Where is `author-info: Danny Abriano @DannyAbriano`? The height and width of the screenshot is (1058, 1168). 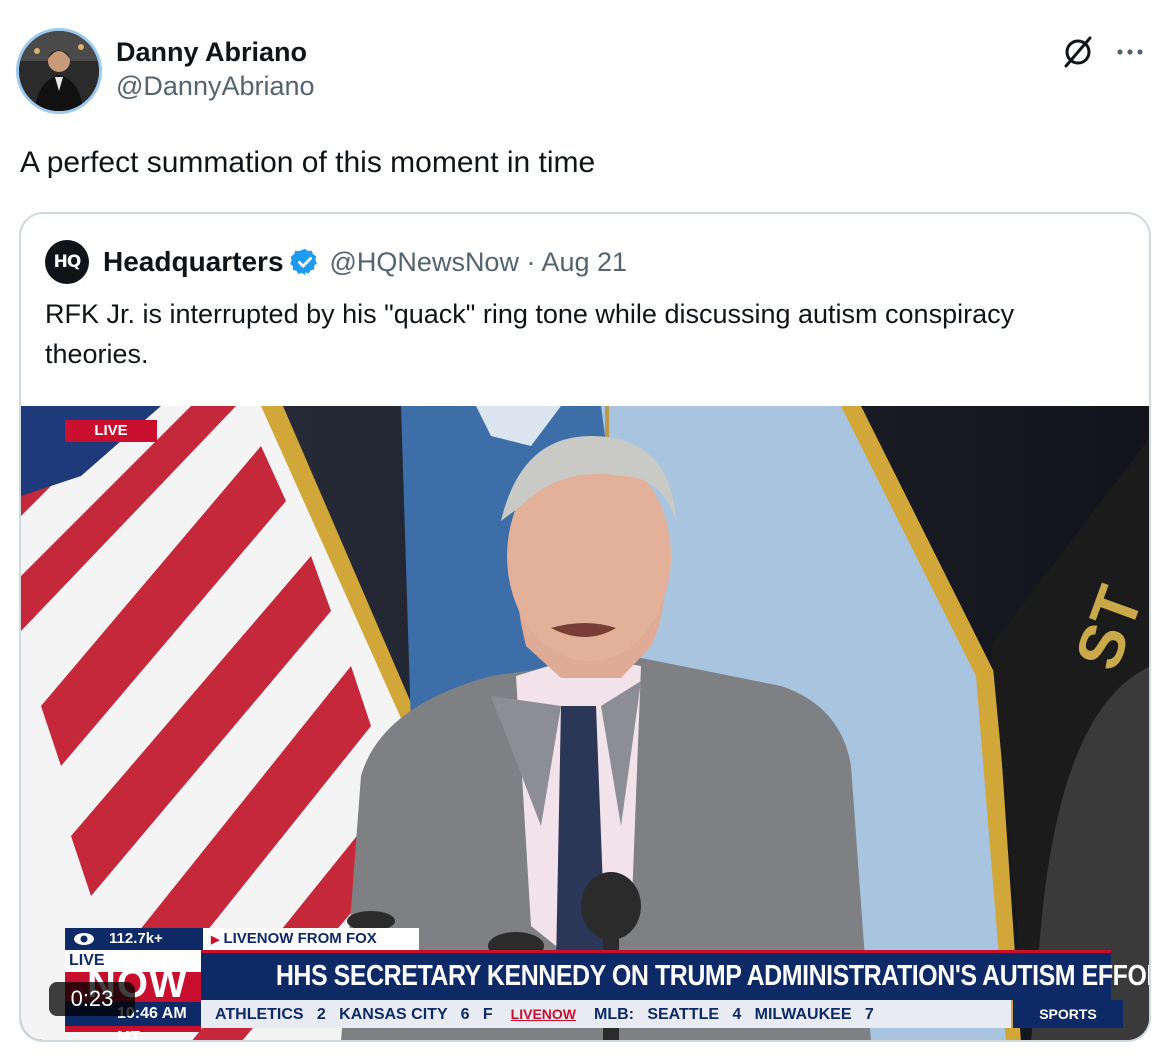
author-info: Danny Abriano @DannyAbriano is located at coordinates (215, 70).